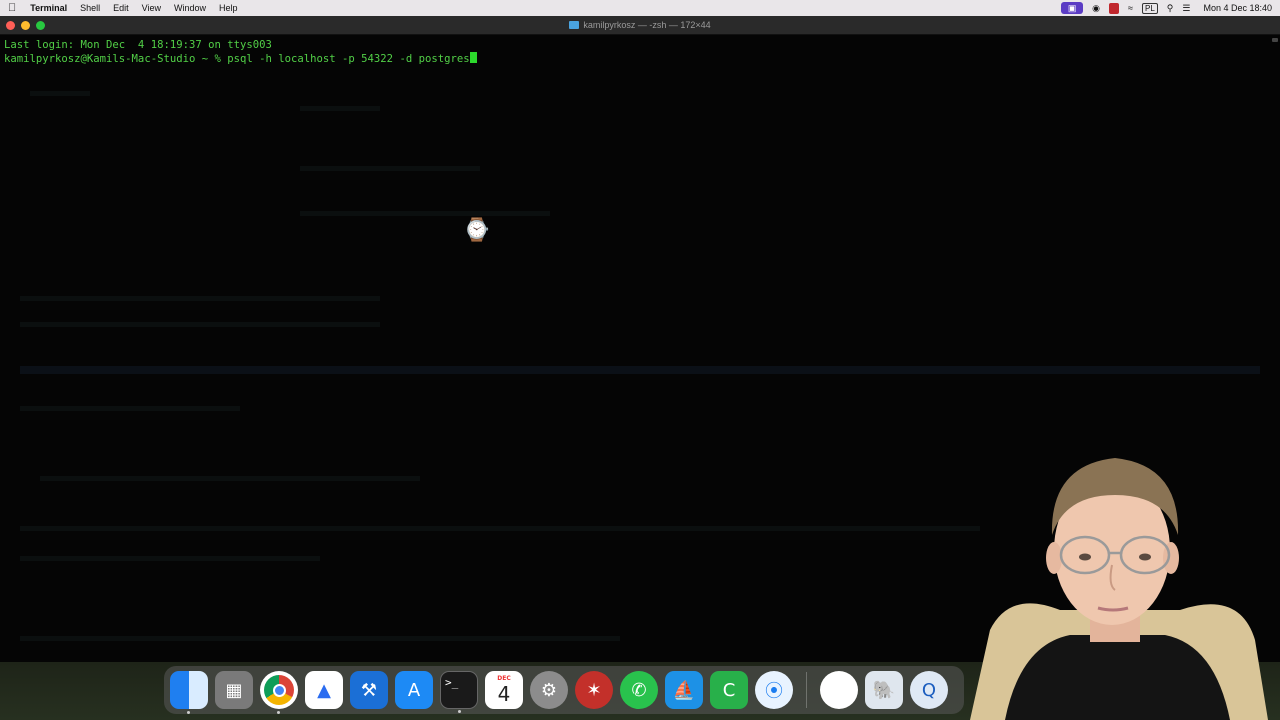 The height and width of the screenshot is (720, 1280). Describe the element at coordinates (1130, 8) in the screenshot. I see `wifi-icon: ≈` at that location.